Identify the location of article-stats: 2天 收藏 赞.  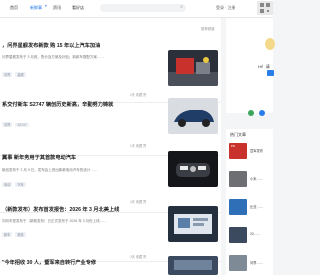
(138, 95).